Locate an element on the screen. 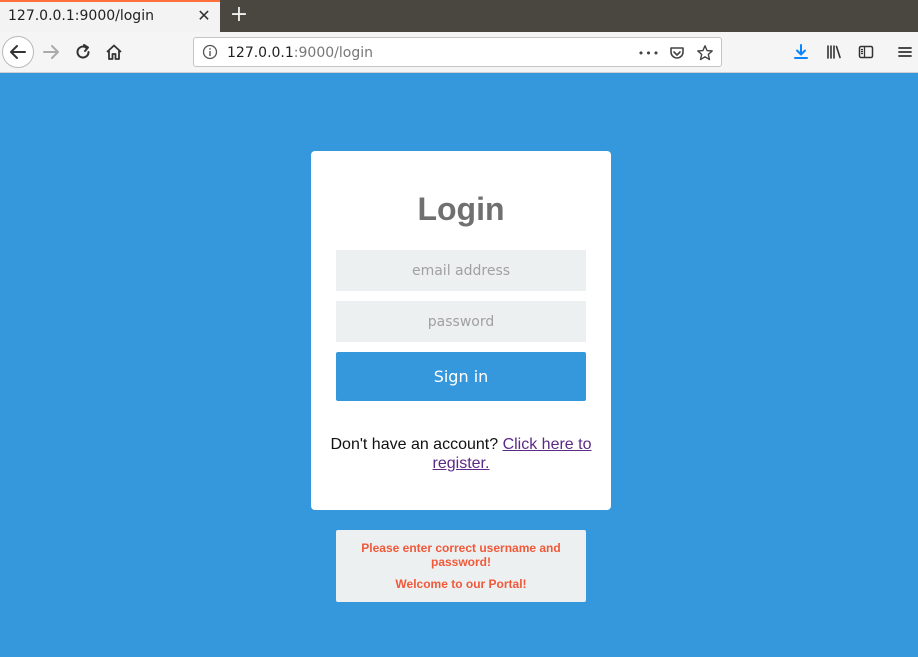 The width and height of the screenshot is (918, 657). reload-button is located at coordinates (83, 52).